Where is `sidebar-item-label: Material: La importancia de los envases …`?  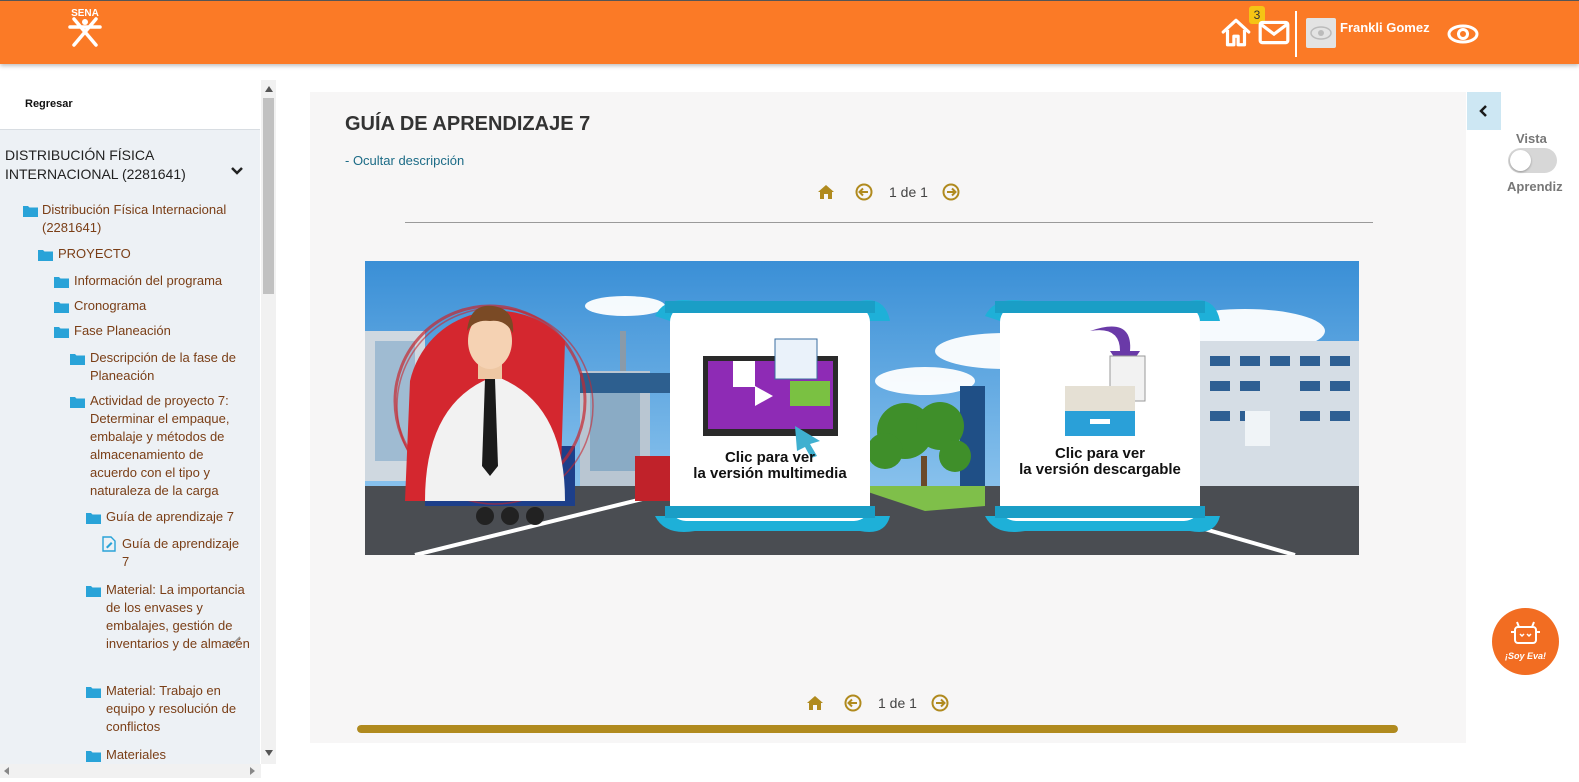
sidebar-item-label: Material: La importancia de los envases … is located at coordinates (178, 616).